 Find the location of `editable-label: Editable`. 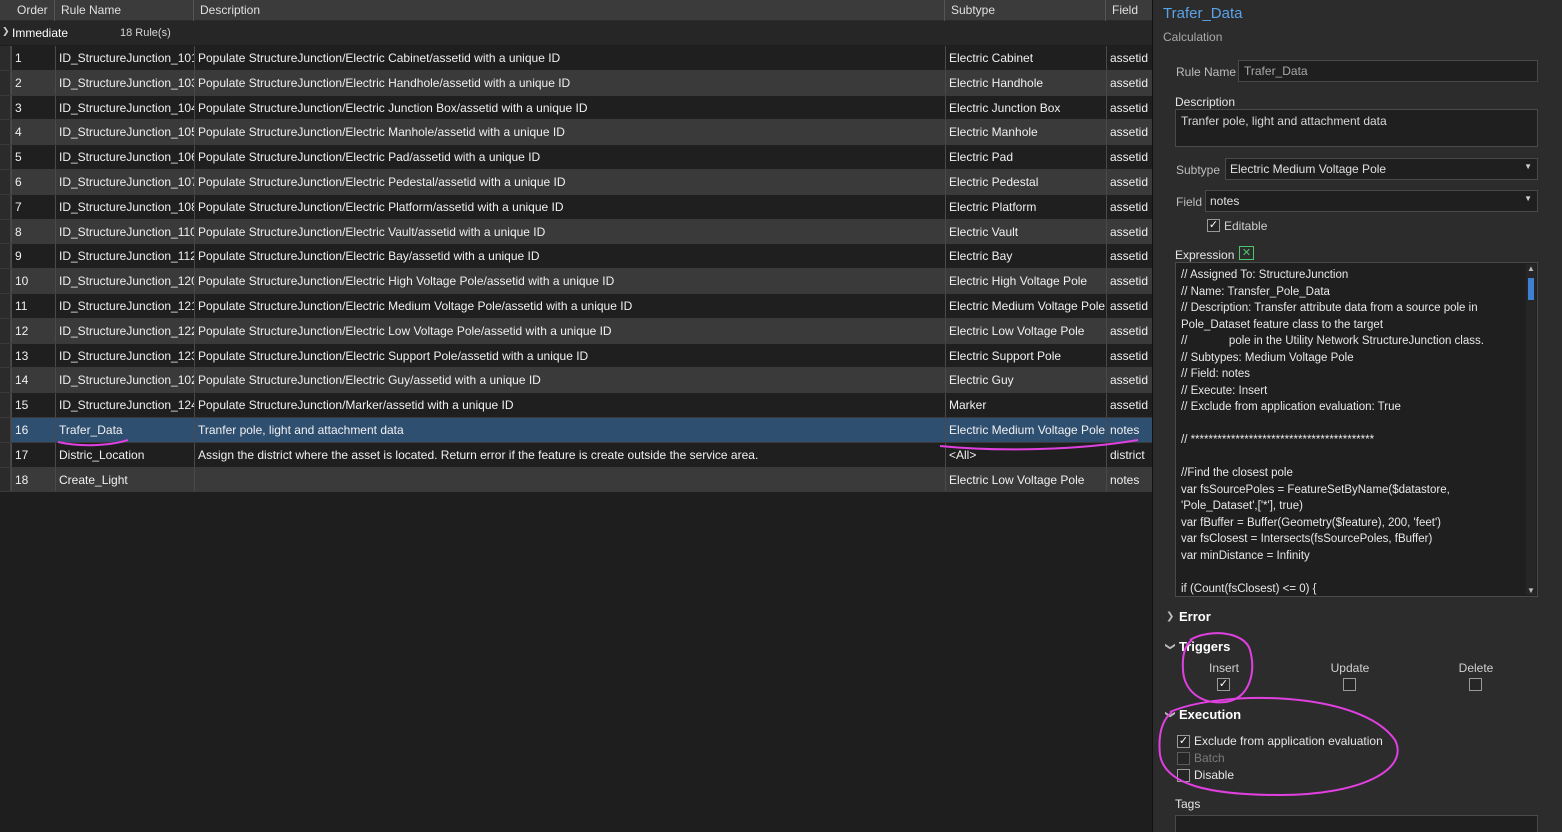

editable-label: Editable is located at coordinates (1246, 226).